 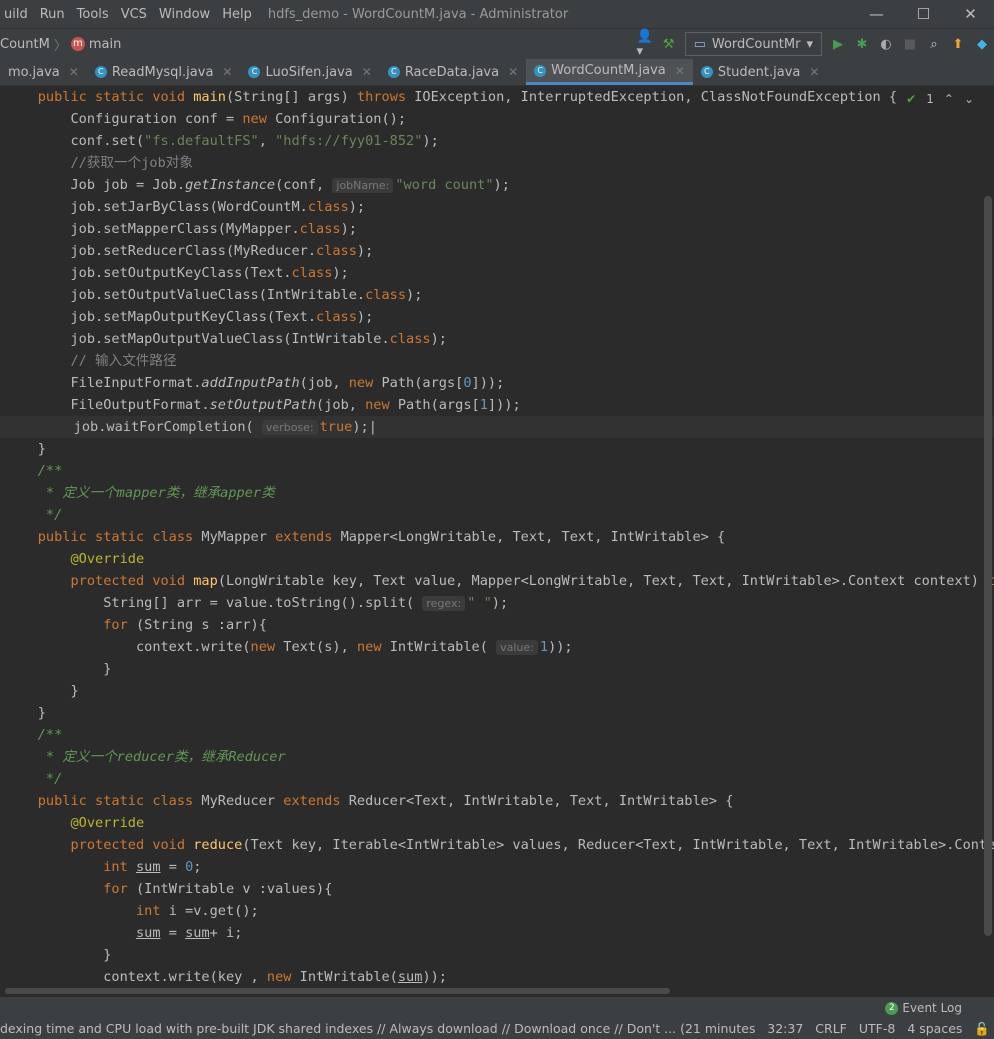 I want to click on build-hammer-icon: ⚒, so click(x=669, y=44).